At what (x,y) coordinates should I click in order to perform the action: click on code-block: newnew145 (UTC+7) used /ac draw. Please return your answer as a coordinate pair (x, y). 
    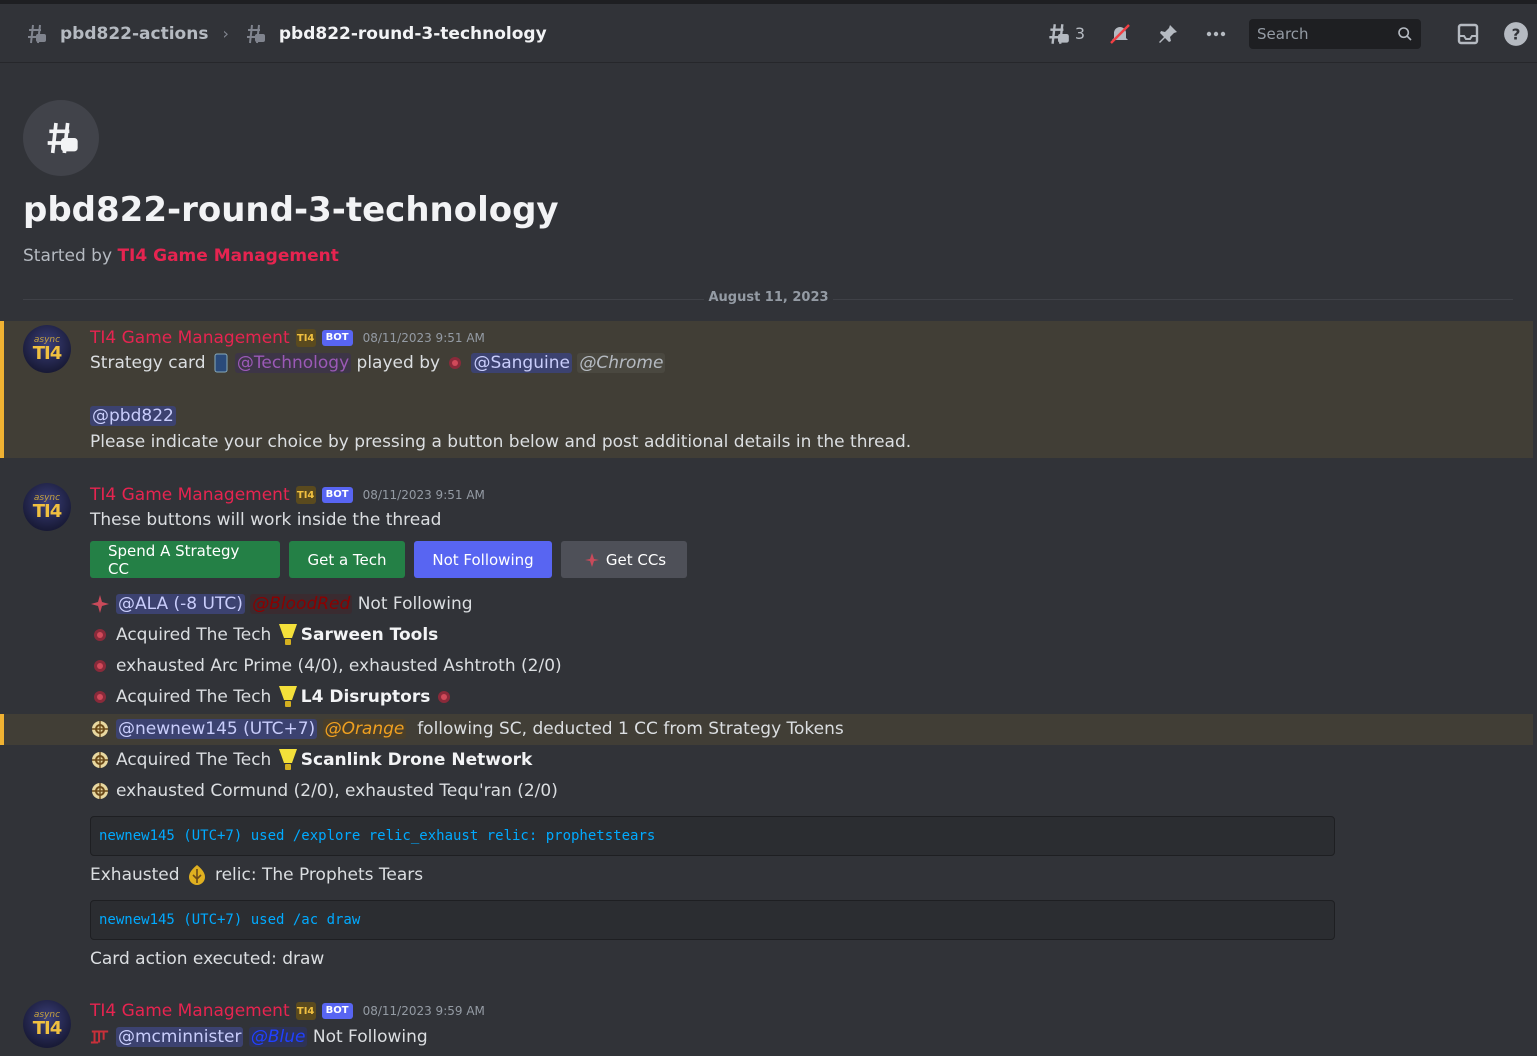
    Looking at the image, I should click on (712, 920).